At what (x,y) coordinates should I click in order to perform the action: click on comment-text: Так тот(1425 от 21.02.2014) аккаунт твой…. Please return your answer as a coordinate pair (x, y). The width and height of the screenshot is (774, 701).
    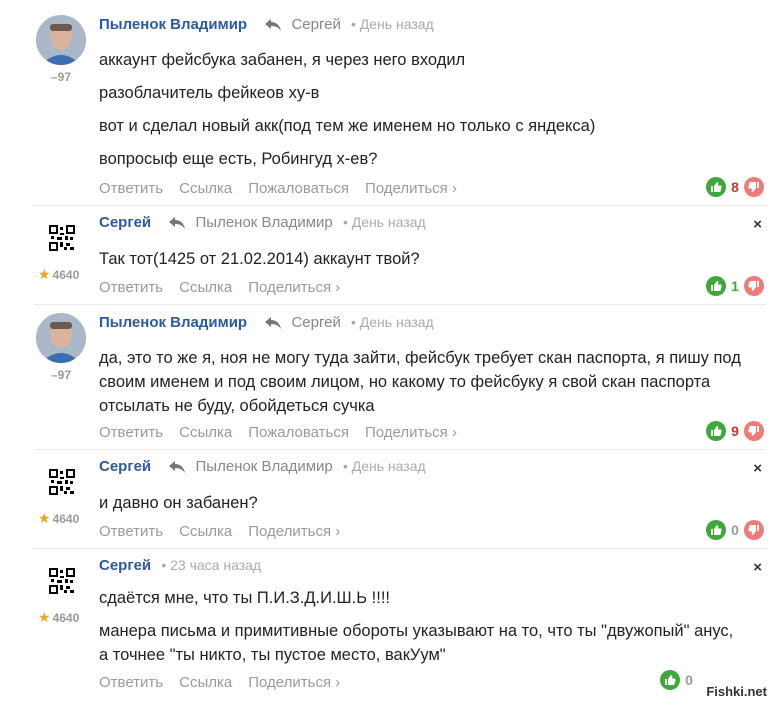
    Looking at the image, I should click on (433, 259).